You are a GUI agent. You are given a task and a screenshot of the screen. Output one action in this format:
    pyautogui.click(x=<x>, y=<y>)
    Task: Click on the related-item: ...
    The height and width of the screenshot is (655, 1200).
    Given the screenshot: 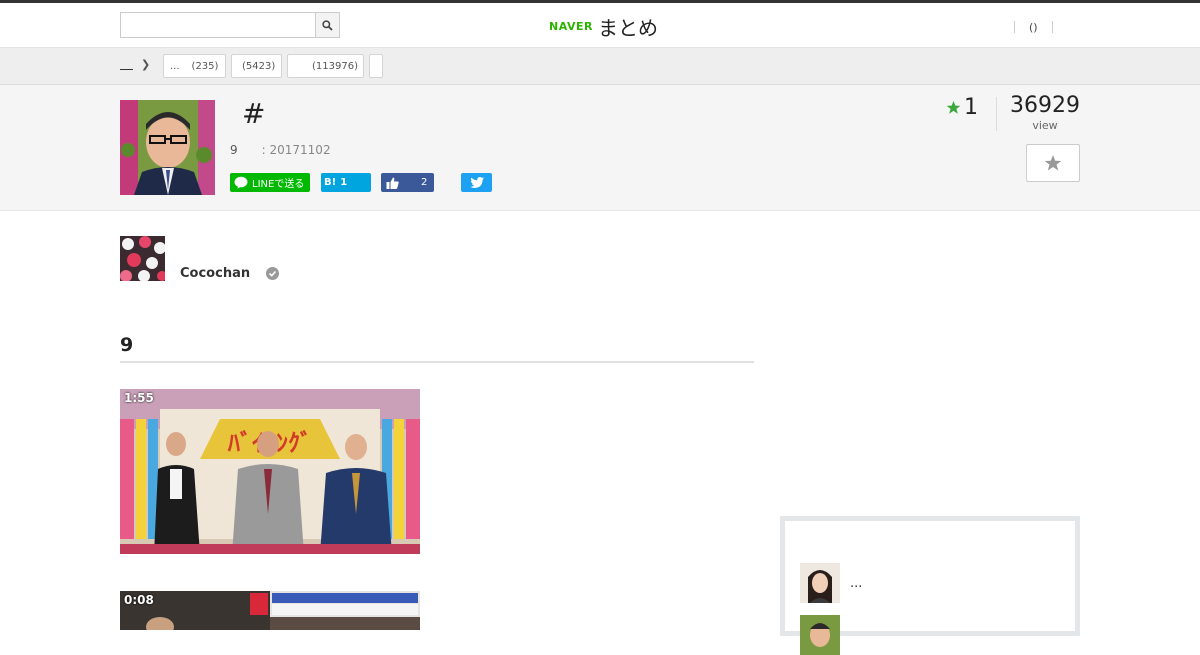 What is the action you would take?
    pyautogui.click(x=831, y=583)
    